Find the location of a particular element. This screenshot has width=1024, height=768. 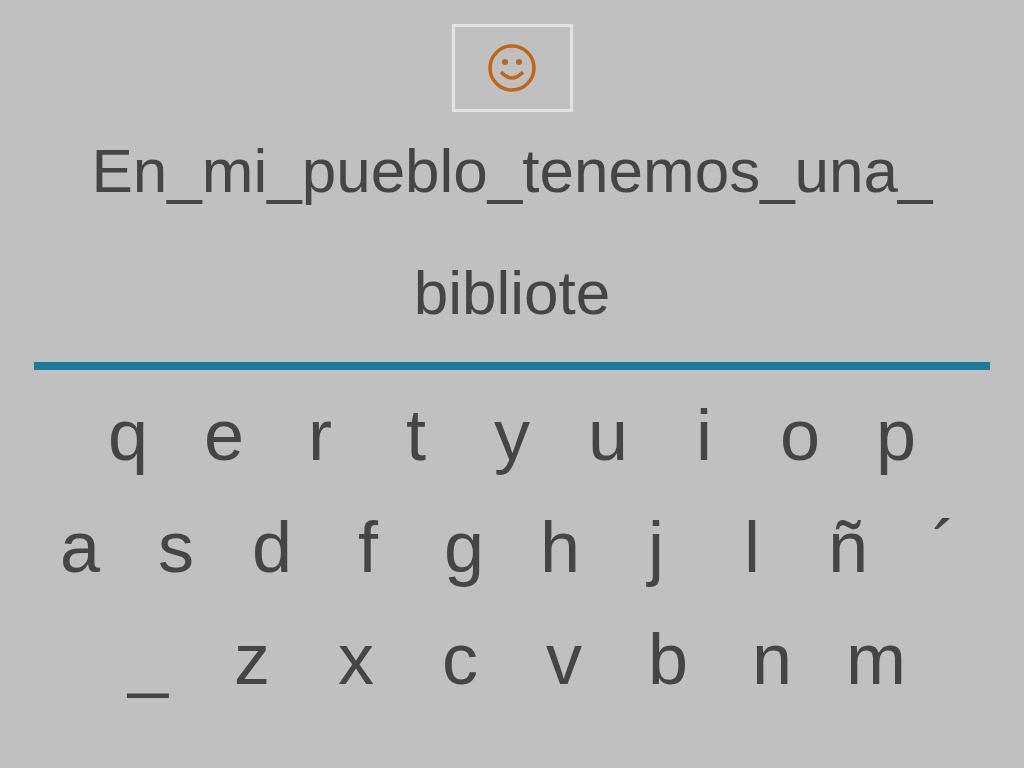

letter-key: y is located at coordinates (512, 435).